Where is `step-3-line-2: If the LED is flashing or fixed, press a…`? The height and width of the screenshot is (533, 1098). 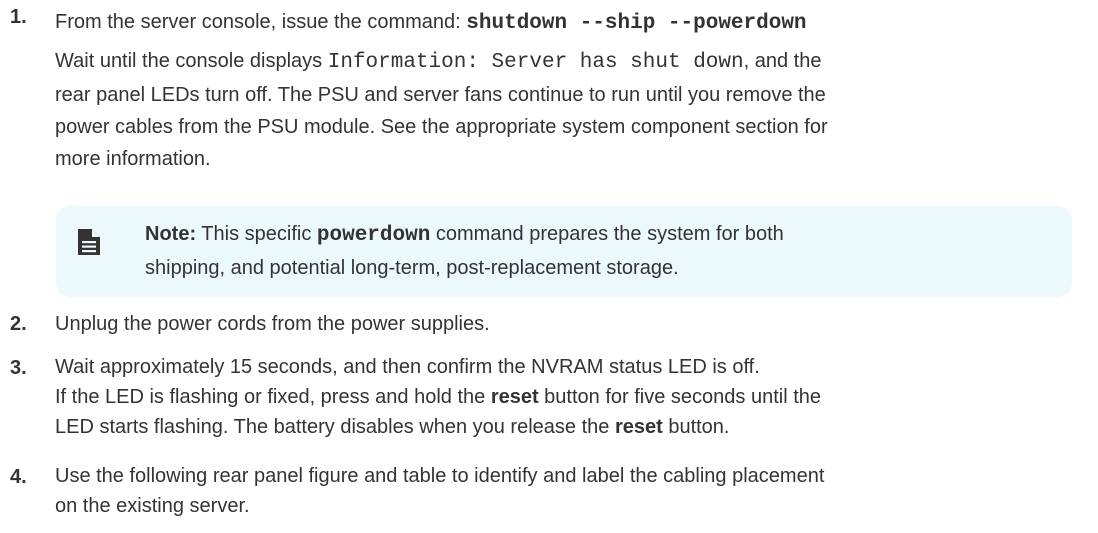 step-3-line-2: If the LED is flashing or fixed, press a… is located at coordinates (570, 397).